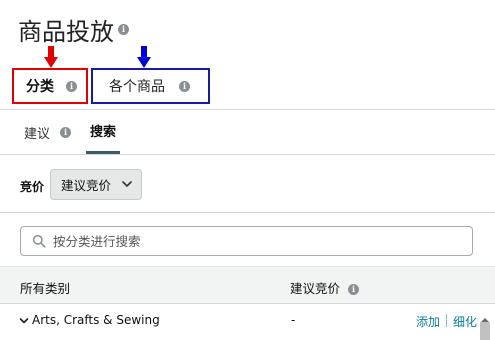 Image resolution: width=495 pixels, height=340 pixels. I want to click on tab-search: 搜索, so click(103, 132).